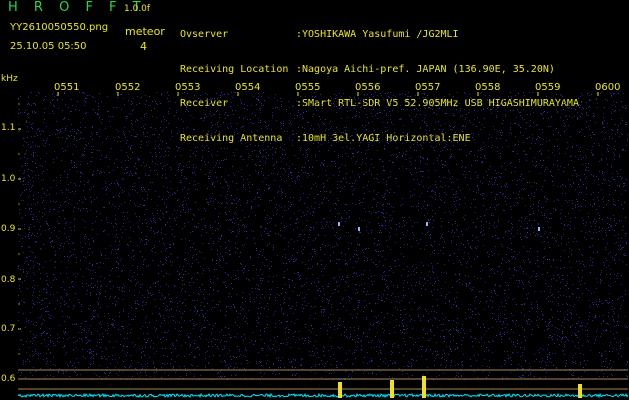  I want to click on freq-label-0-9: 0.9, so click(8, 229).